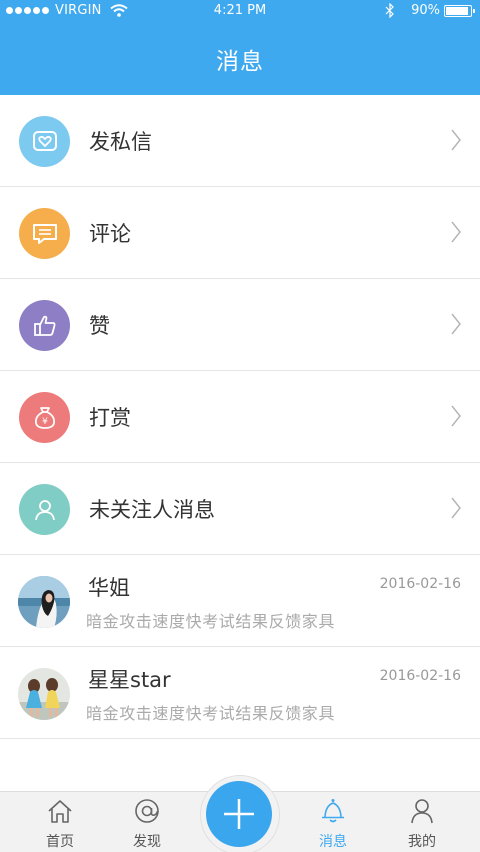  I want to click on menu-item-tips: ¥ 打赏, so click(240, 417).